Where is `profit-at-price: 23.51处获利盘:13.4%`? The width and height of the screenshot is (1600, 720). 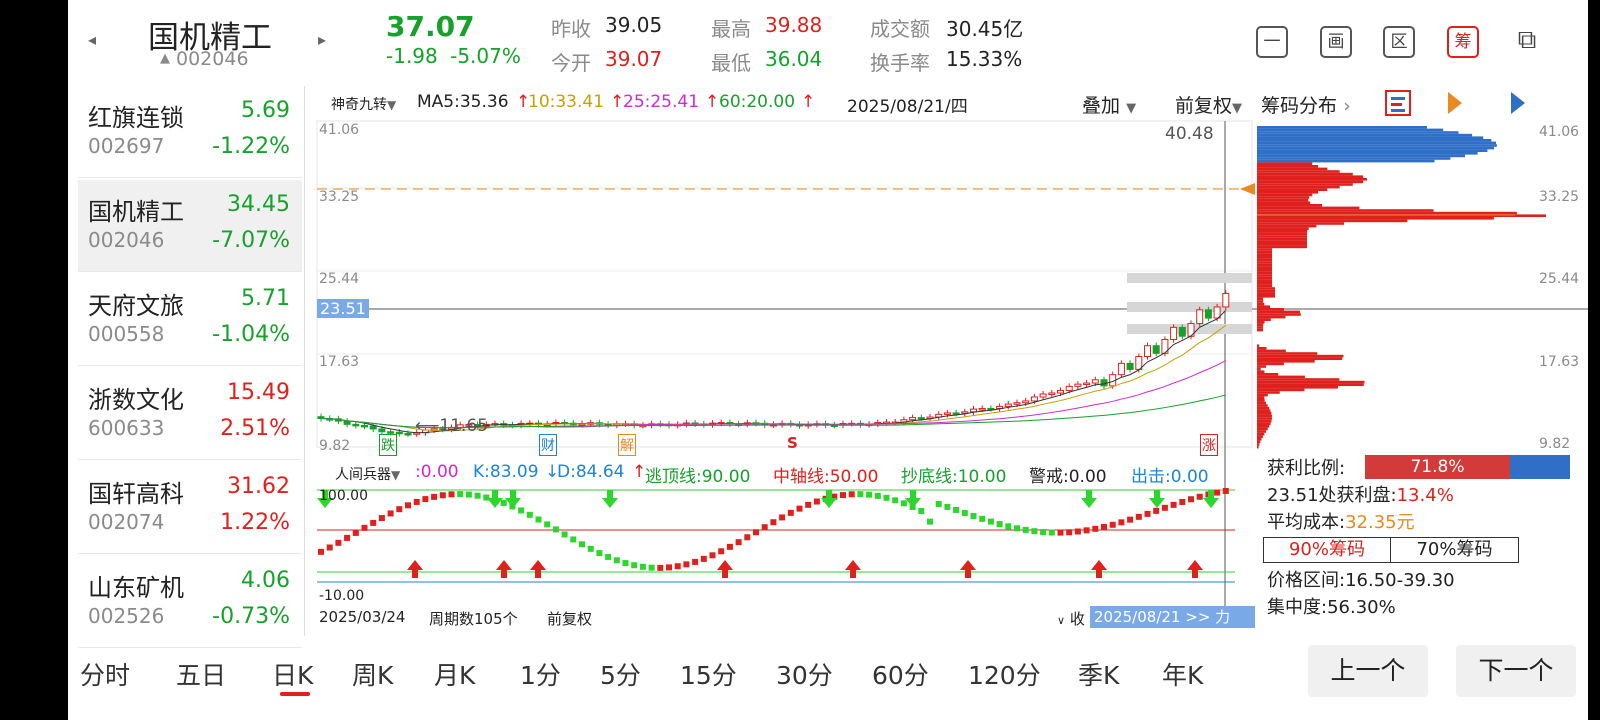
profit-at-price: 23.51处获利盘:13.4% is located at coordinates (1360, 495).